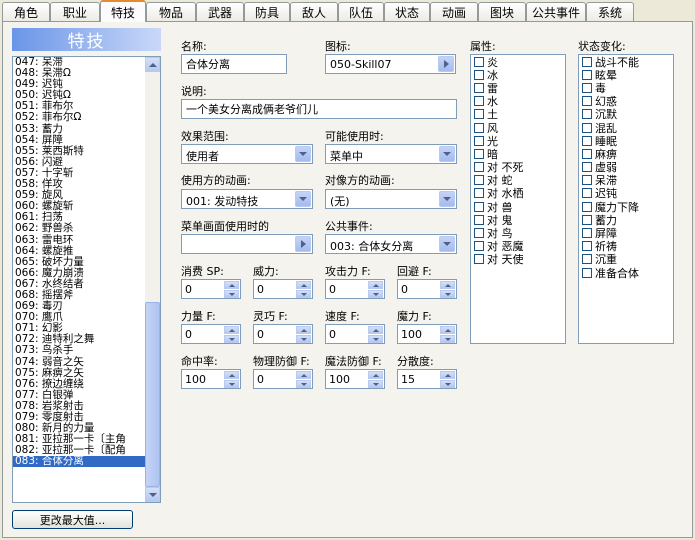  I want to click on target-animation-select: (无), so click(391, 199).